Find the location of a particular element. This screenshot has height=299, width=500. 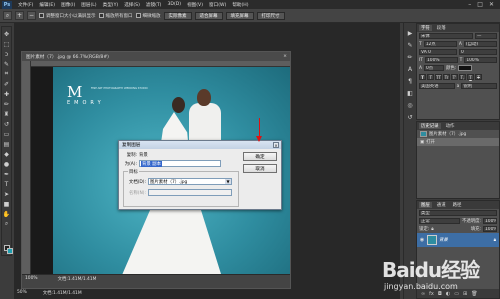

faux-italic-button: T is located at coordinates (430, 77).